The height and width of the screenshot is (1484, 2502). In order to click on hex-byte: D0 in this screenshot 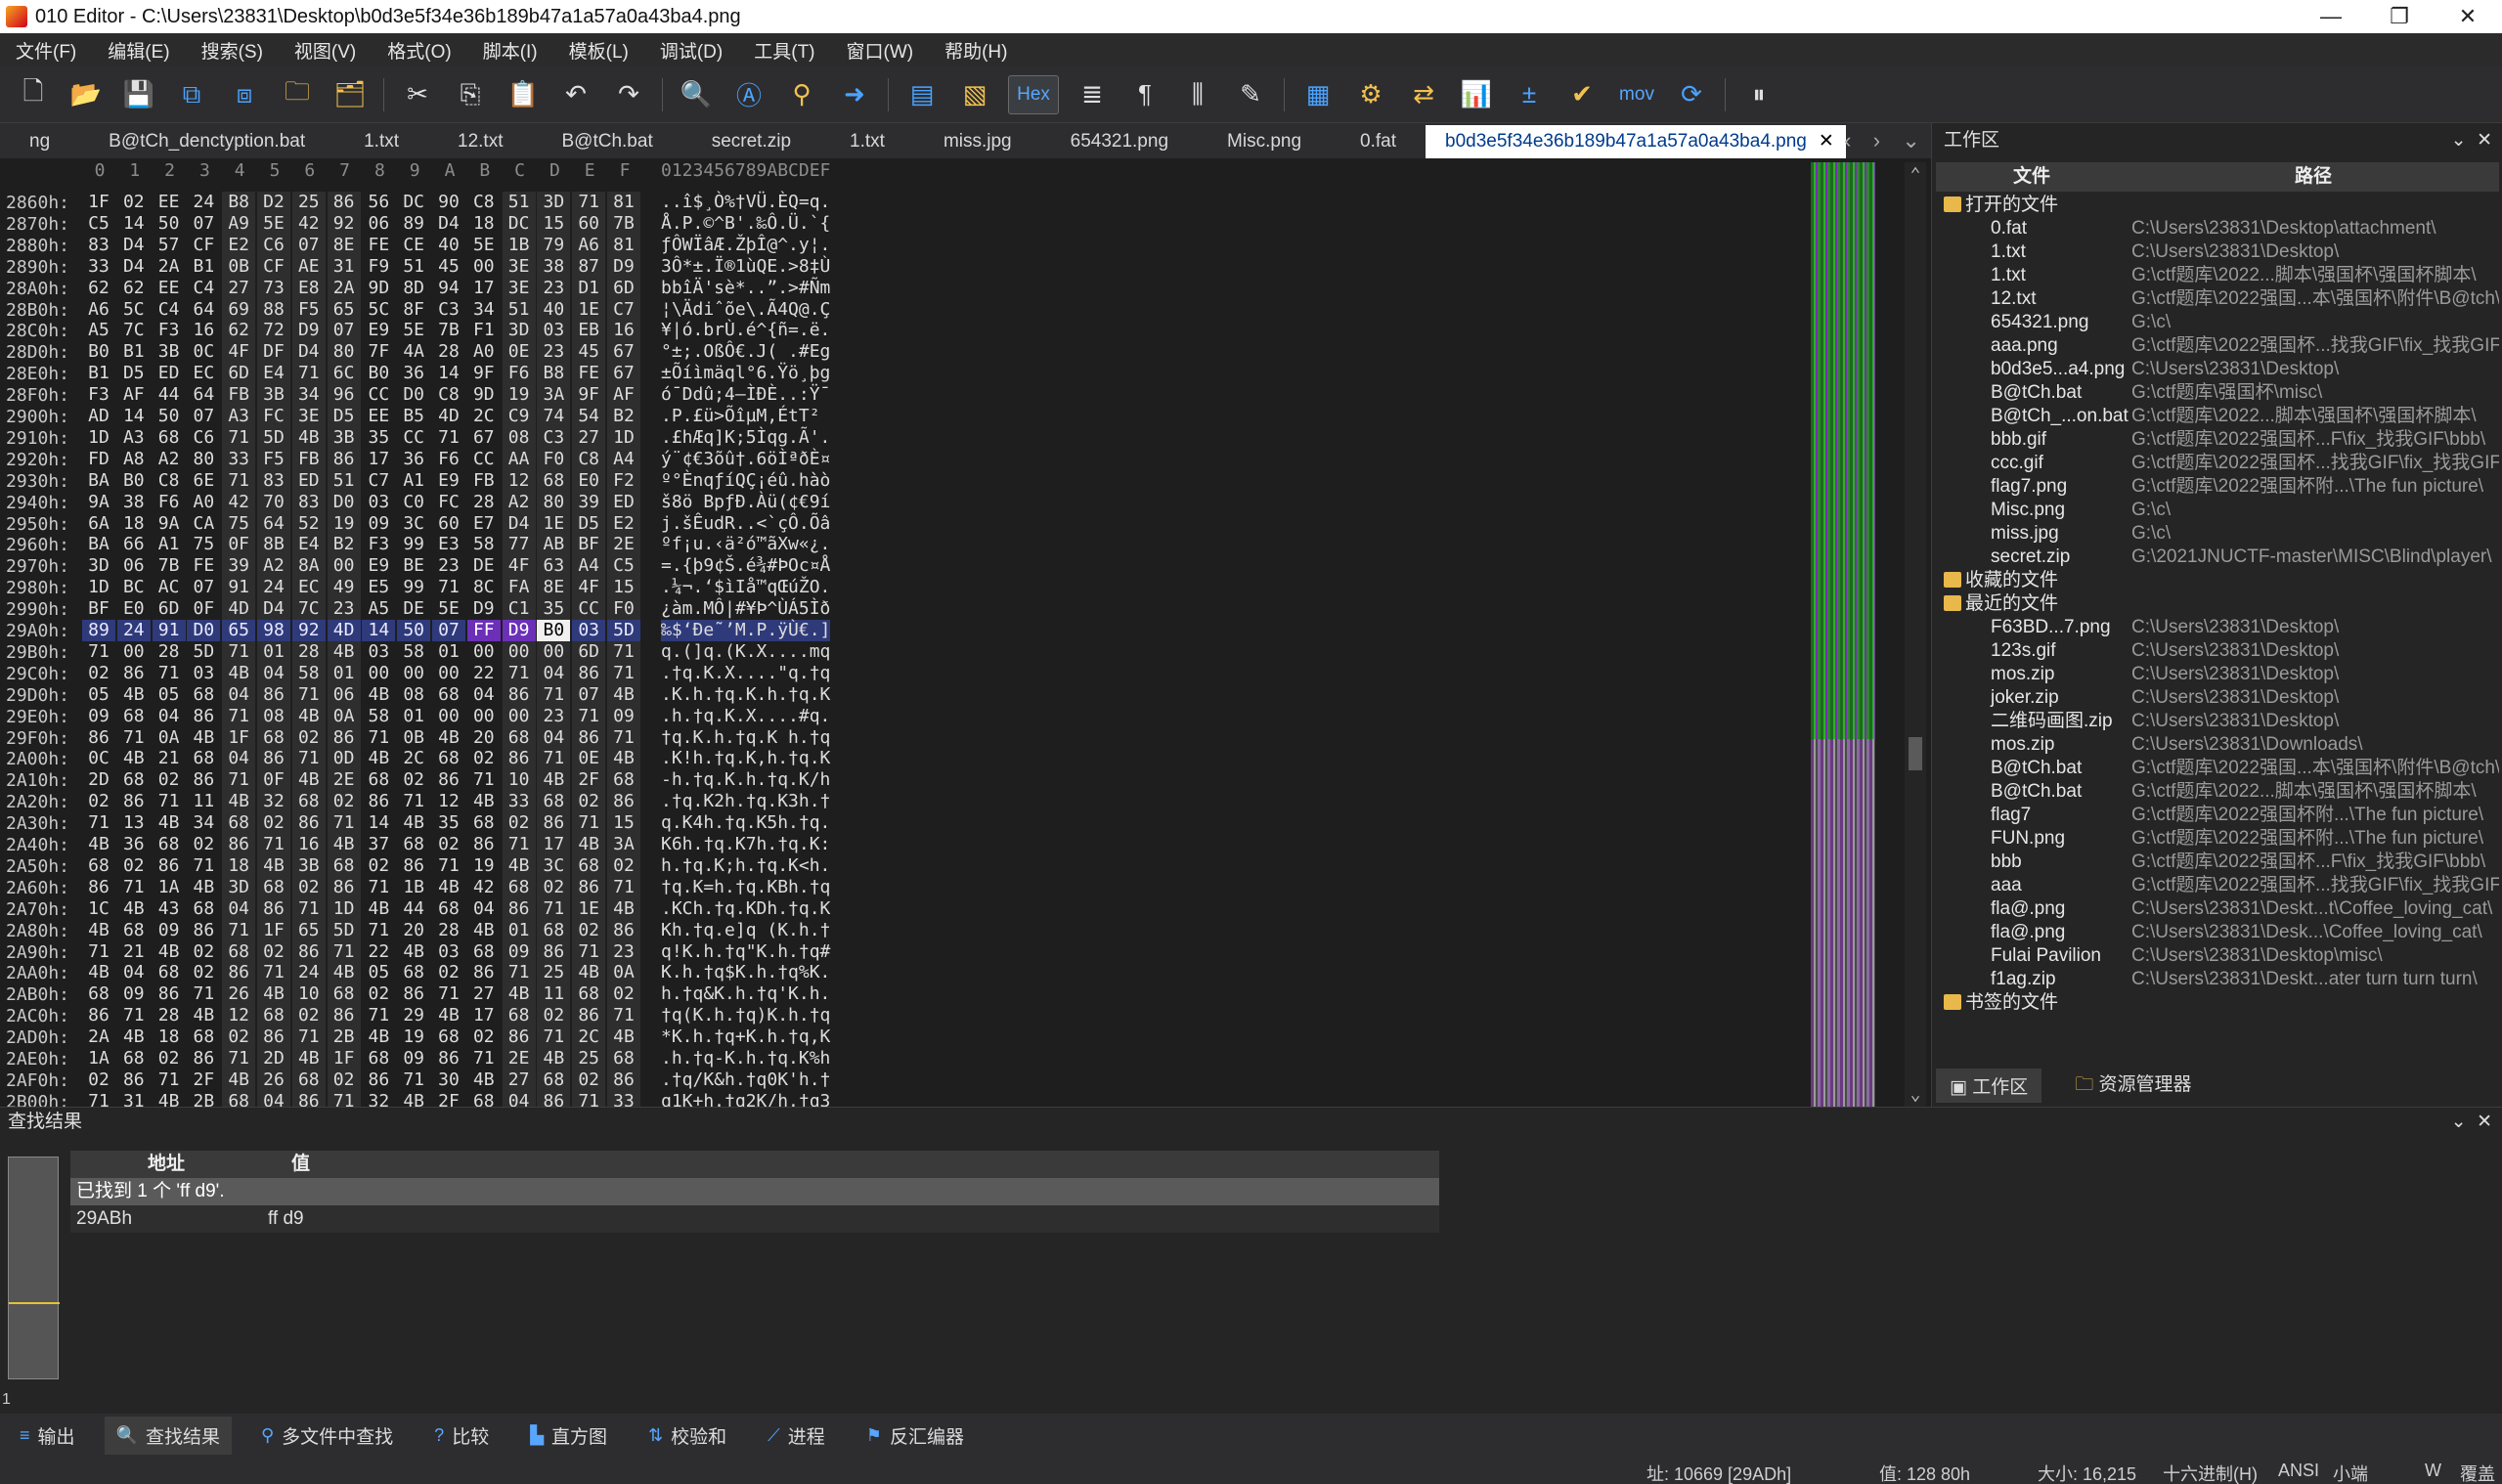, I will do `click(204, 630)`.